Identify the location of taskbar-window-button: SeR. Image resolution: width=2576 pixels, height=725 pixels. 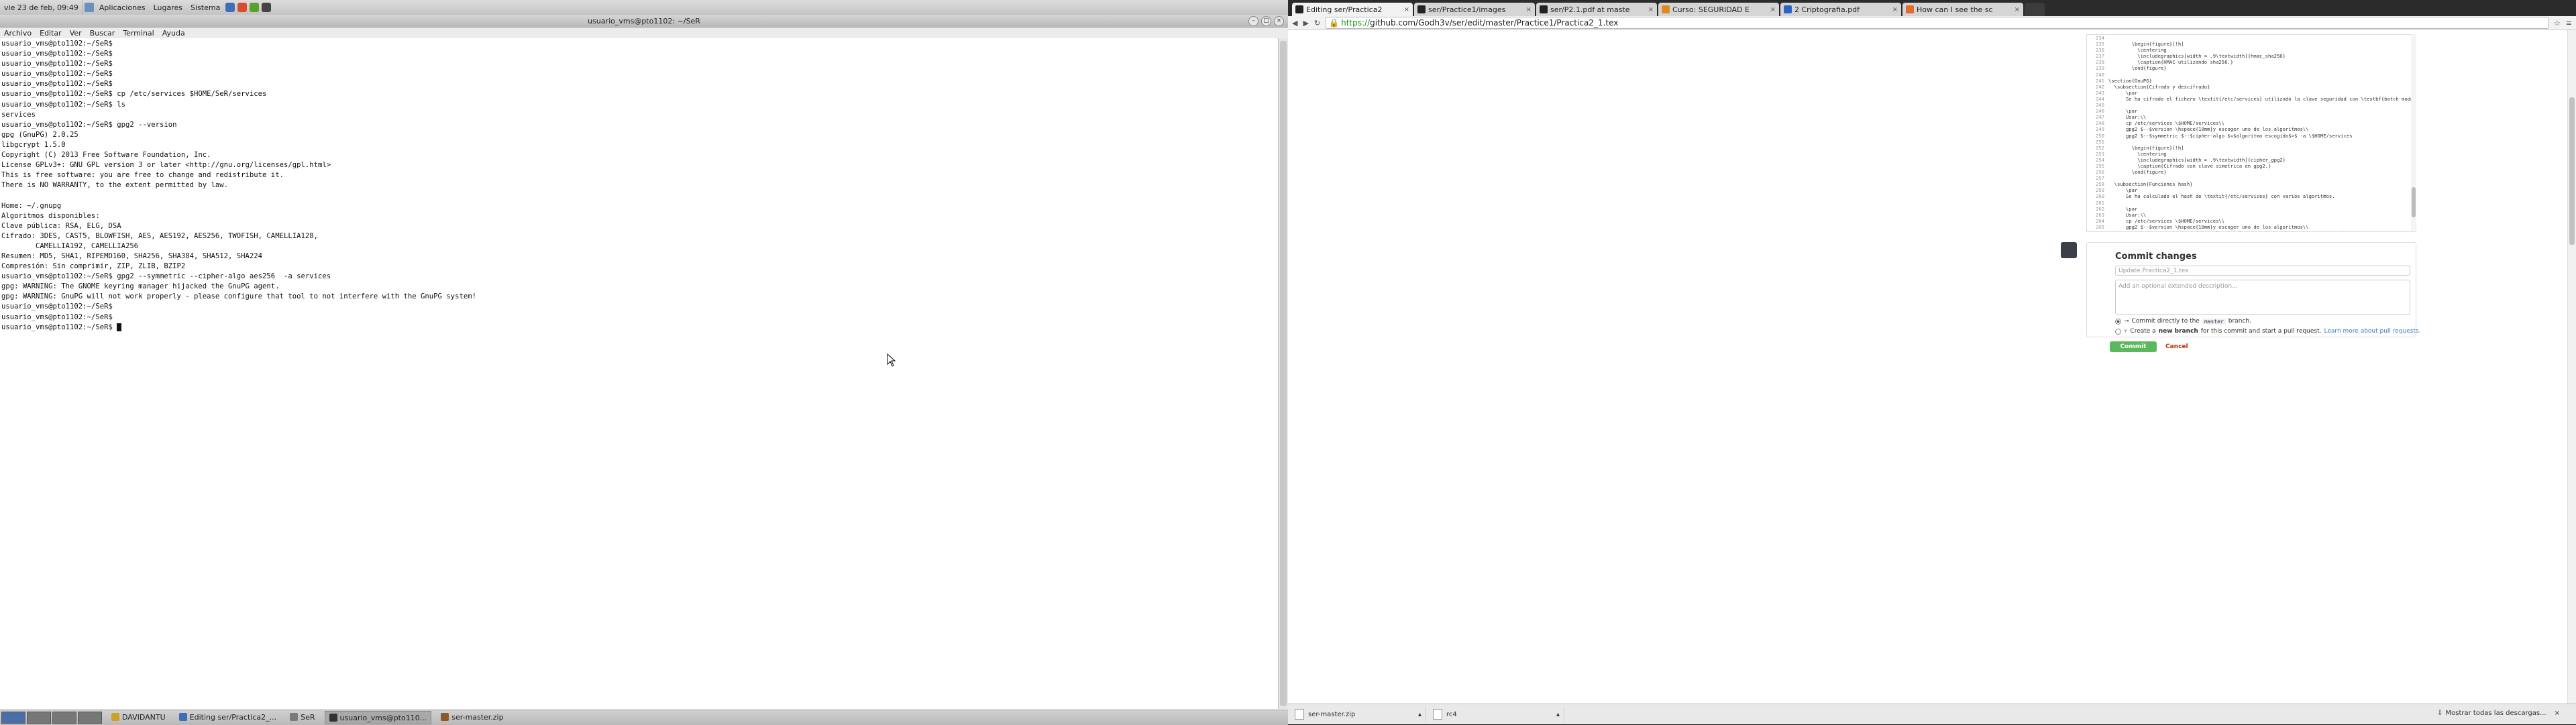
(302, 717).